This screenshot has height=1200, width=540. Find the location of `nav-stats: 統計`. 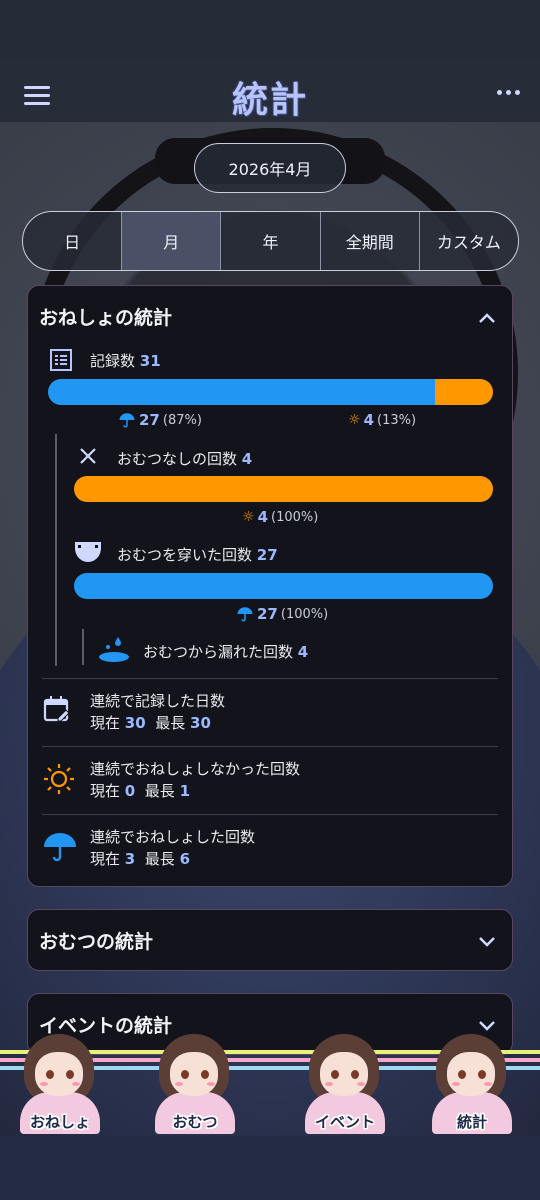

nav-stats: 統計 is located at coordinates (472, 1084).